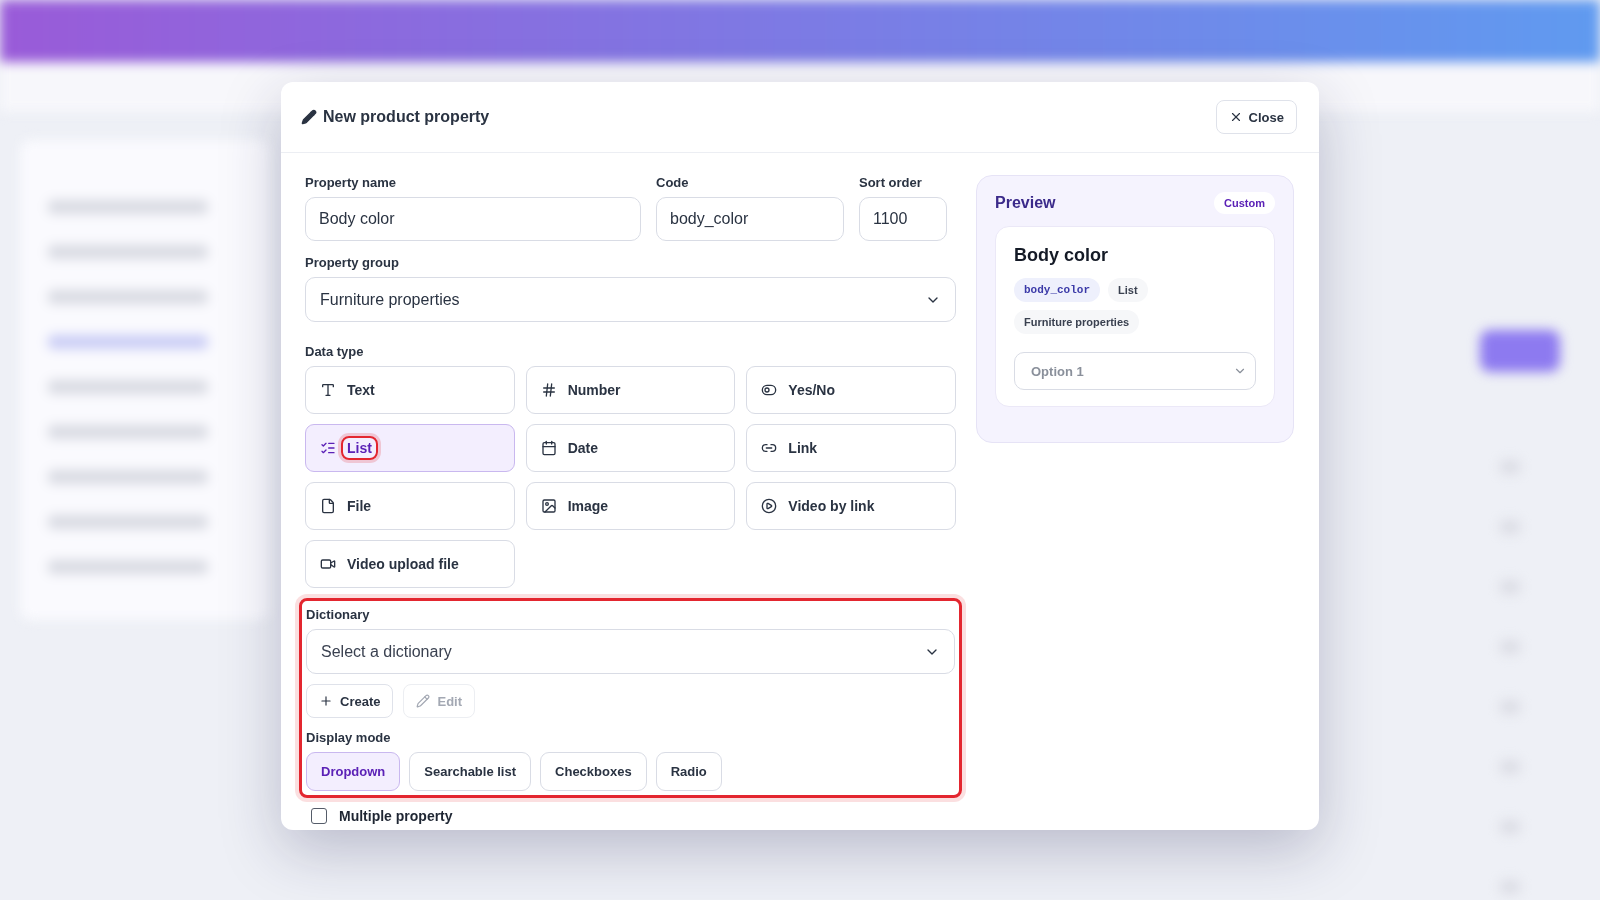 This screenshot has height=900, width=1600. Describe the element at coordinates (750, 219) in the screenshot. I see `text-field: body_color` at that location.